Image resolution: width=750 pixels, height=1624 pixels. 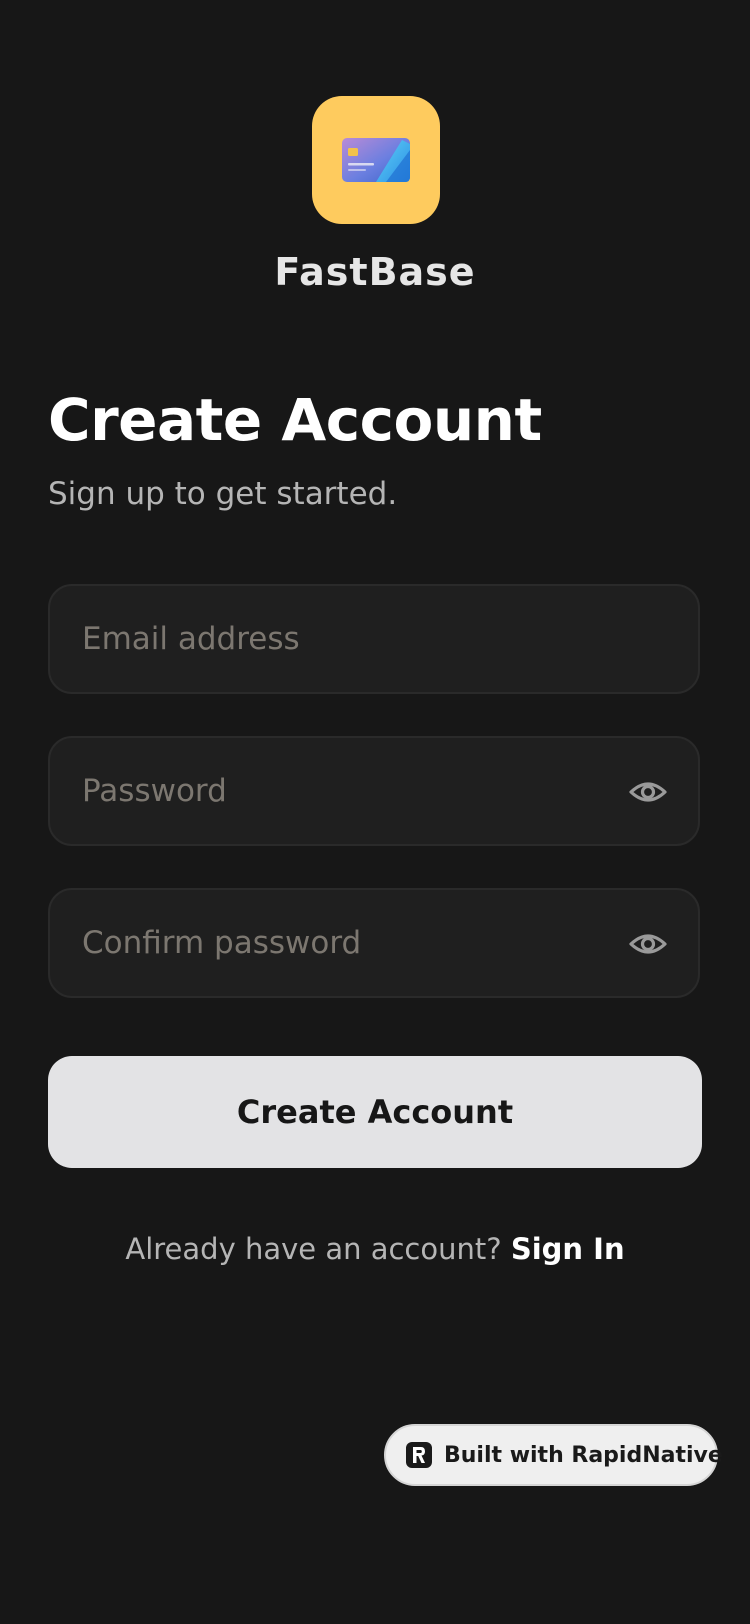 I want to click on password-input, so click(x=352, y=791).